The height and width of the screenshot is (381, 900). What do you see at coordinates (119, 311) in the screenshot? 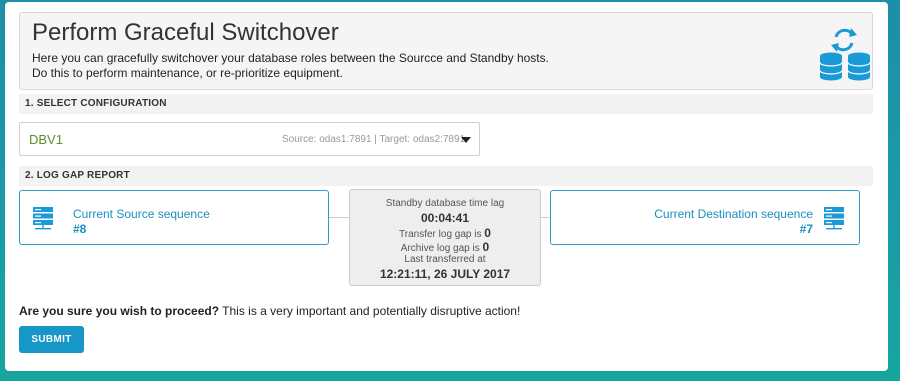
I see `confirm-question: Are you sure you wish to proceed?` at bounding box center [119, 311].